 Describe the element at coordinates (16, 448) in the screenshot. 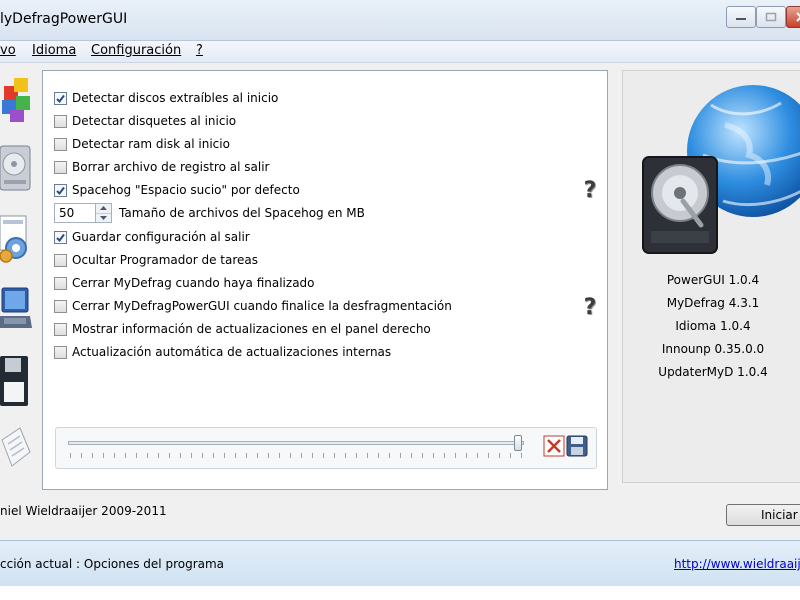

I see `document-icon` at that location.